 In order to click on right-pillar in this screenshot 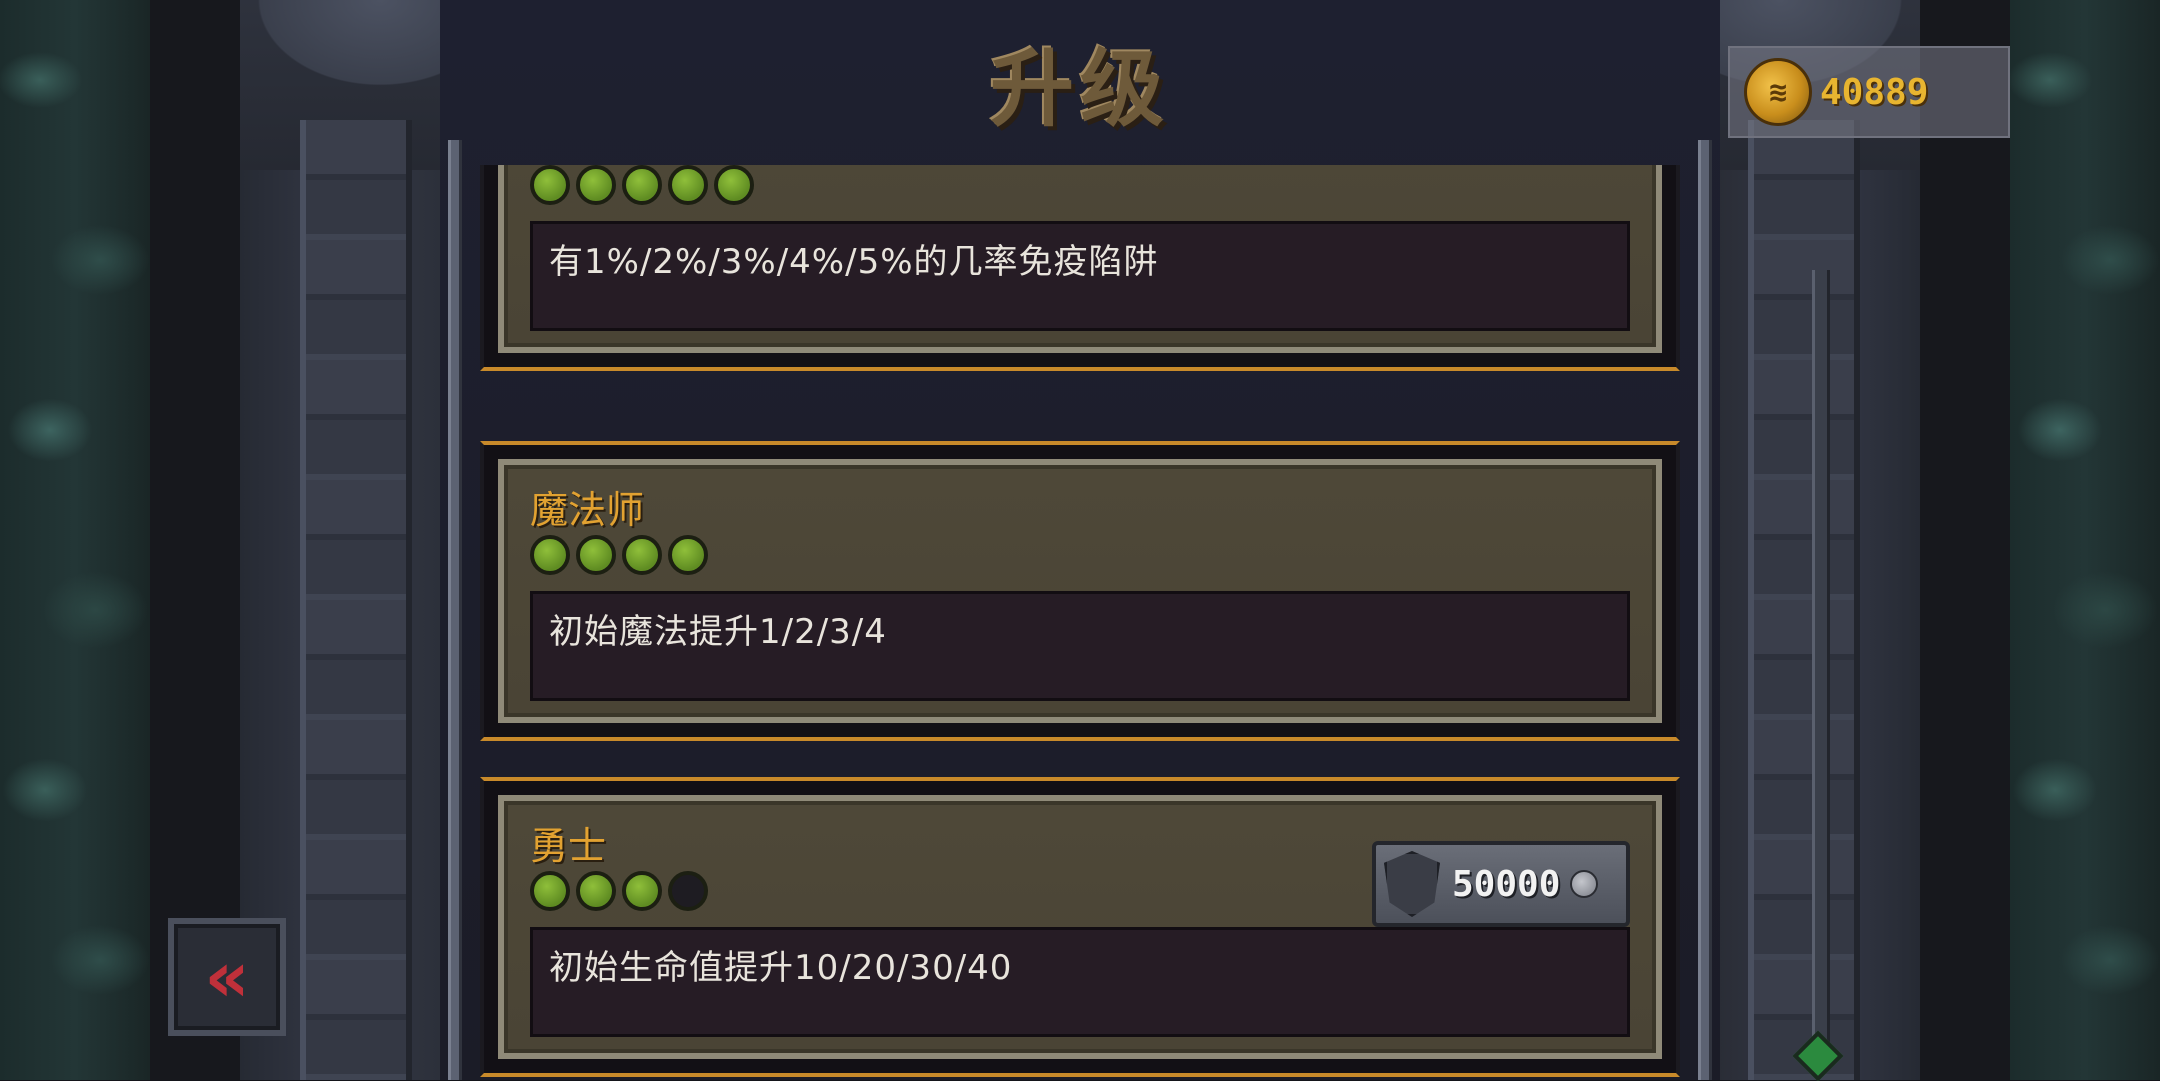, I will do `click(1804, 600)`.